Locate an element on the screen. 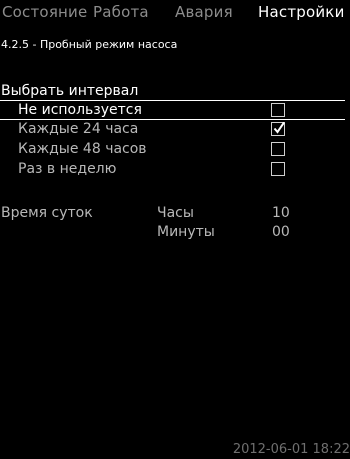 This screenshot has height=459, width=350. tab-alarm: Авария is located at coordinates (204, 12).